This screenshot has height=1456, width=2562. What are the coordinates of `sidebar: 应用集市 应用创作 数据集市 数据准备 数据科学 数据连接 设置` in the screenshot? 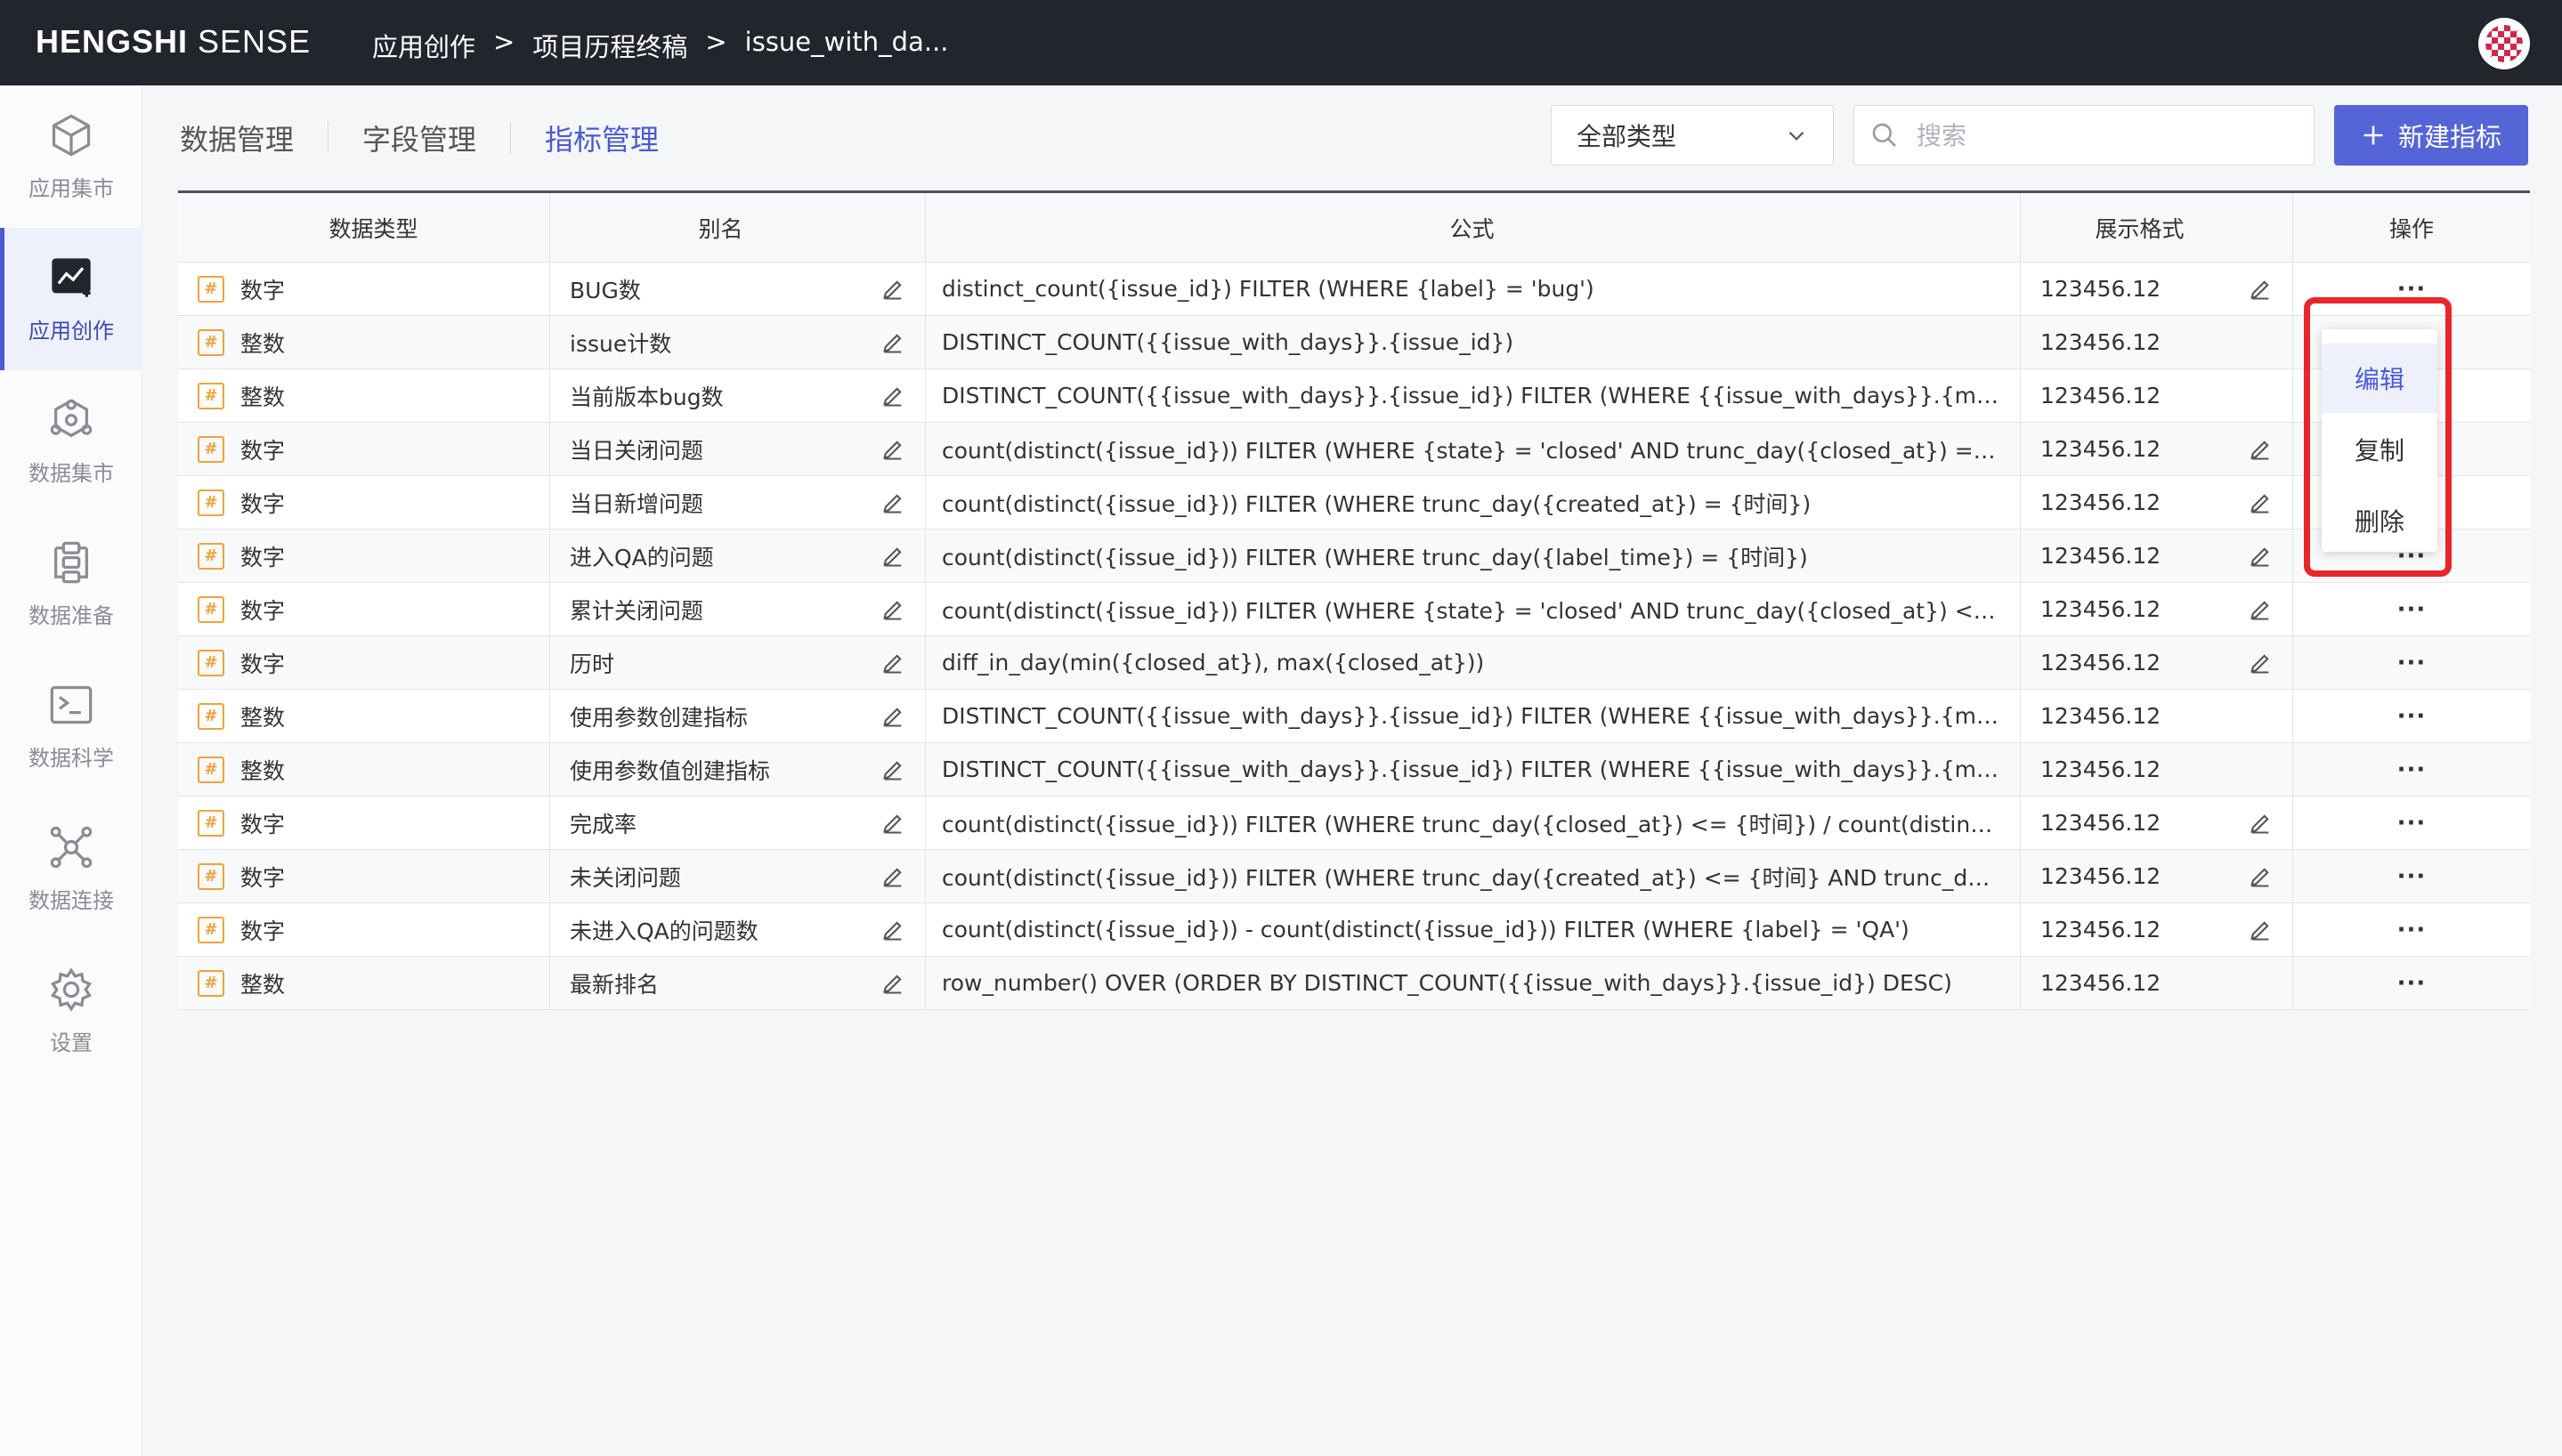 It's located at (71, 770).